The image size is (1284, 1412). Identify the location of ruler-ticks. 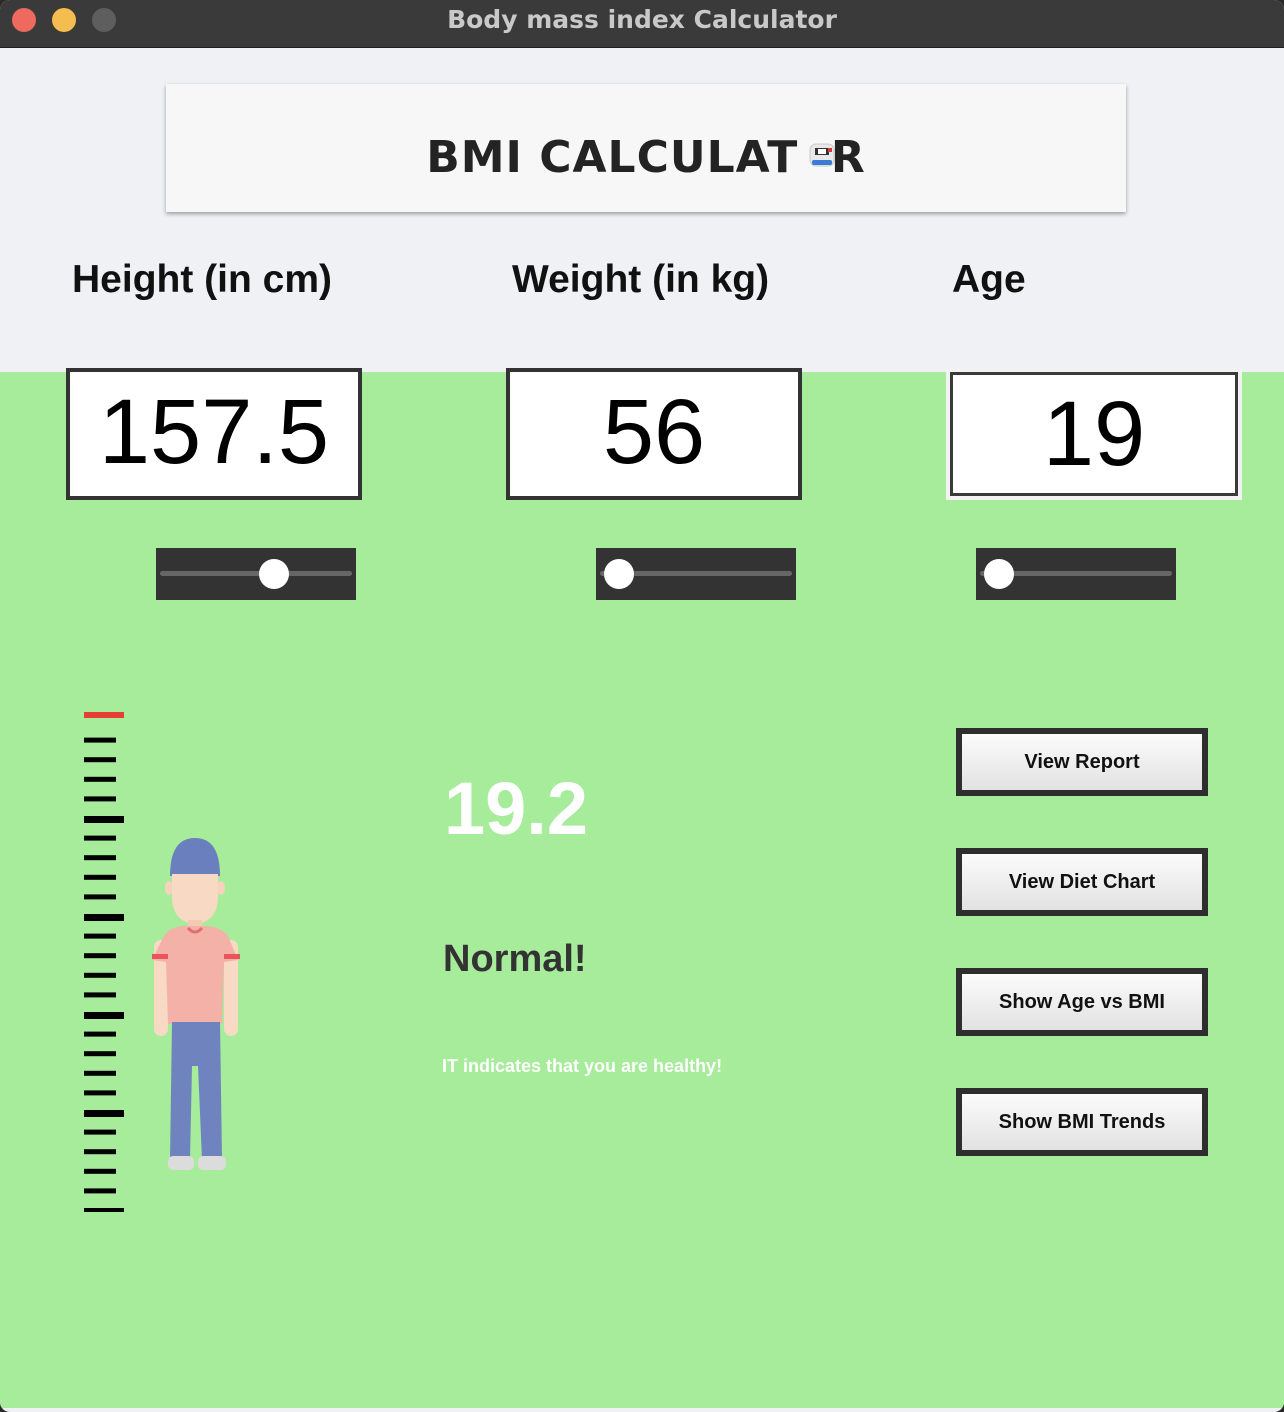
(104, 974).